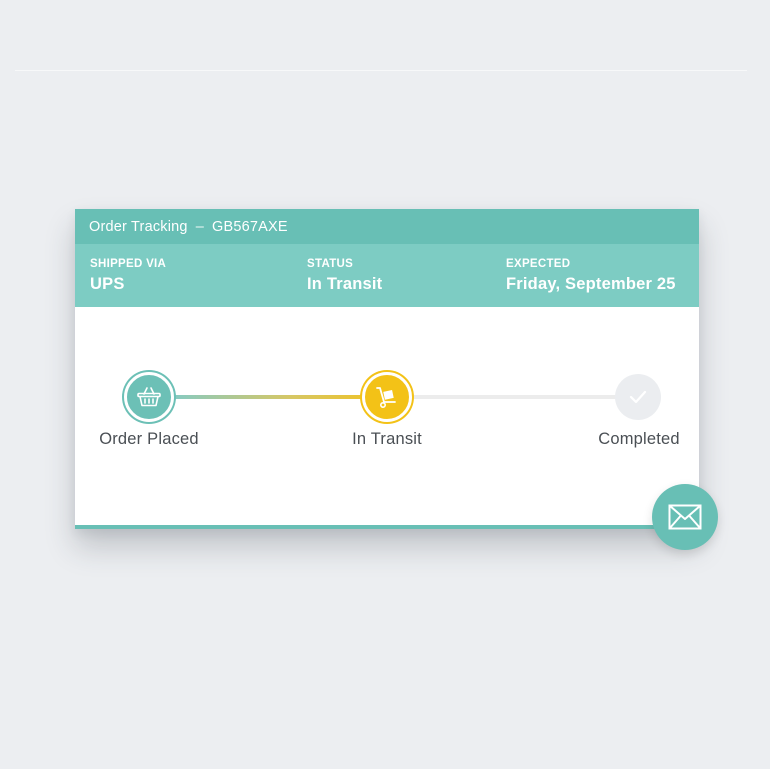  I want to click on progress-line-completed, so click(280, 397).